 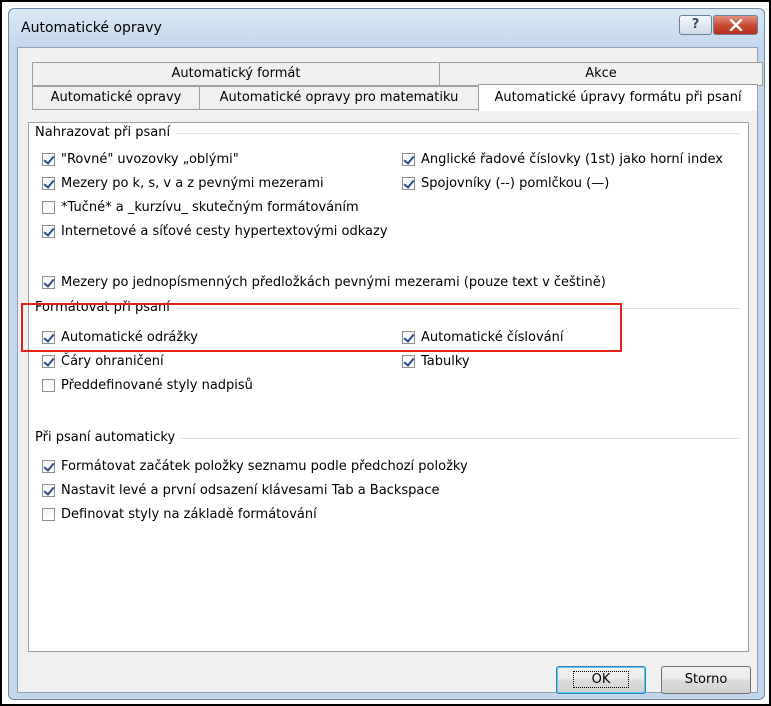 I want to click on checkbox-spojovniky: Spojovníky (--) pomlčkou (—), so click(x=505, y=183).